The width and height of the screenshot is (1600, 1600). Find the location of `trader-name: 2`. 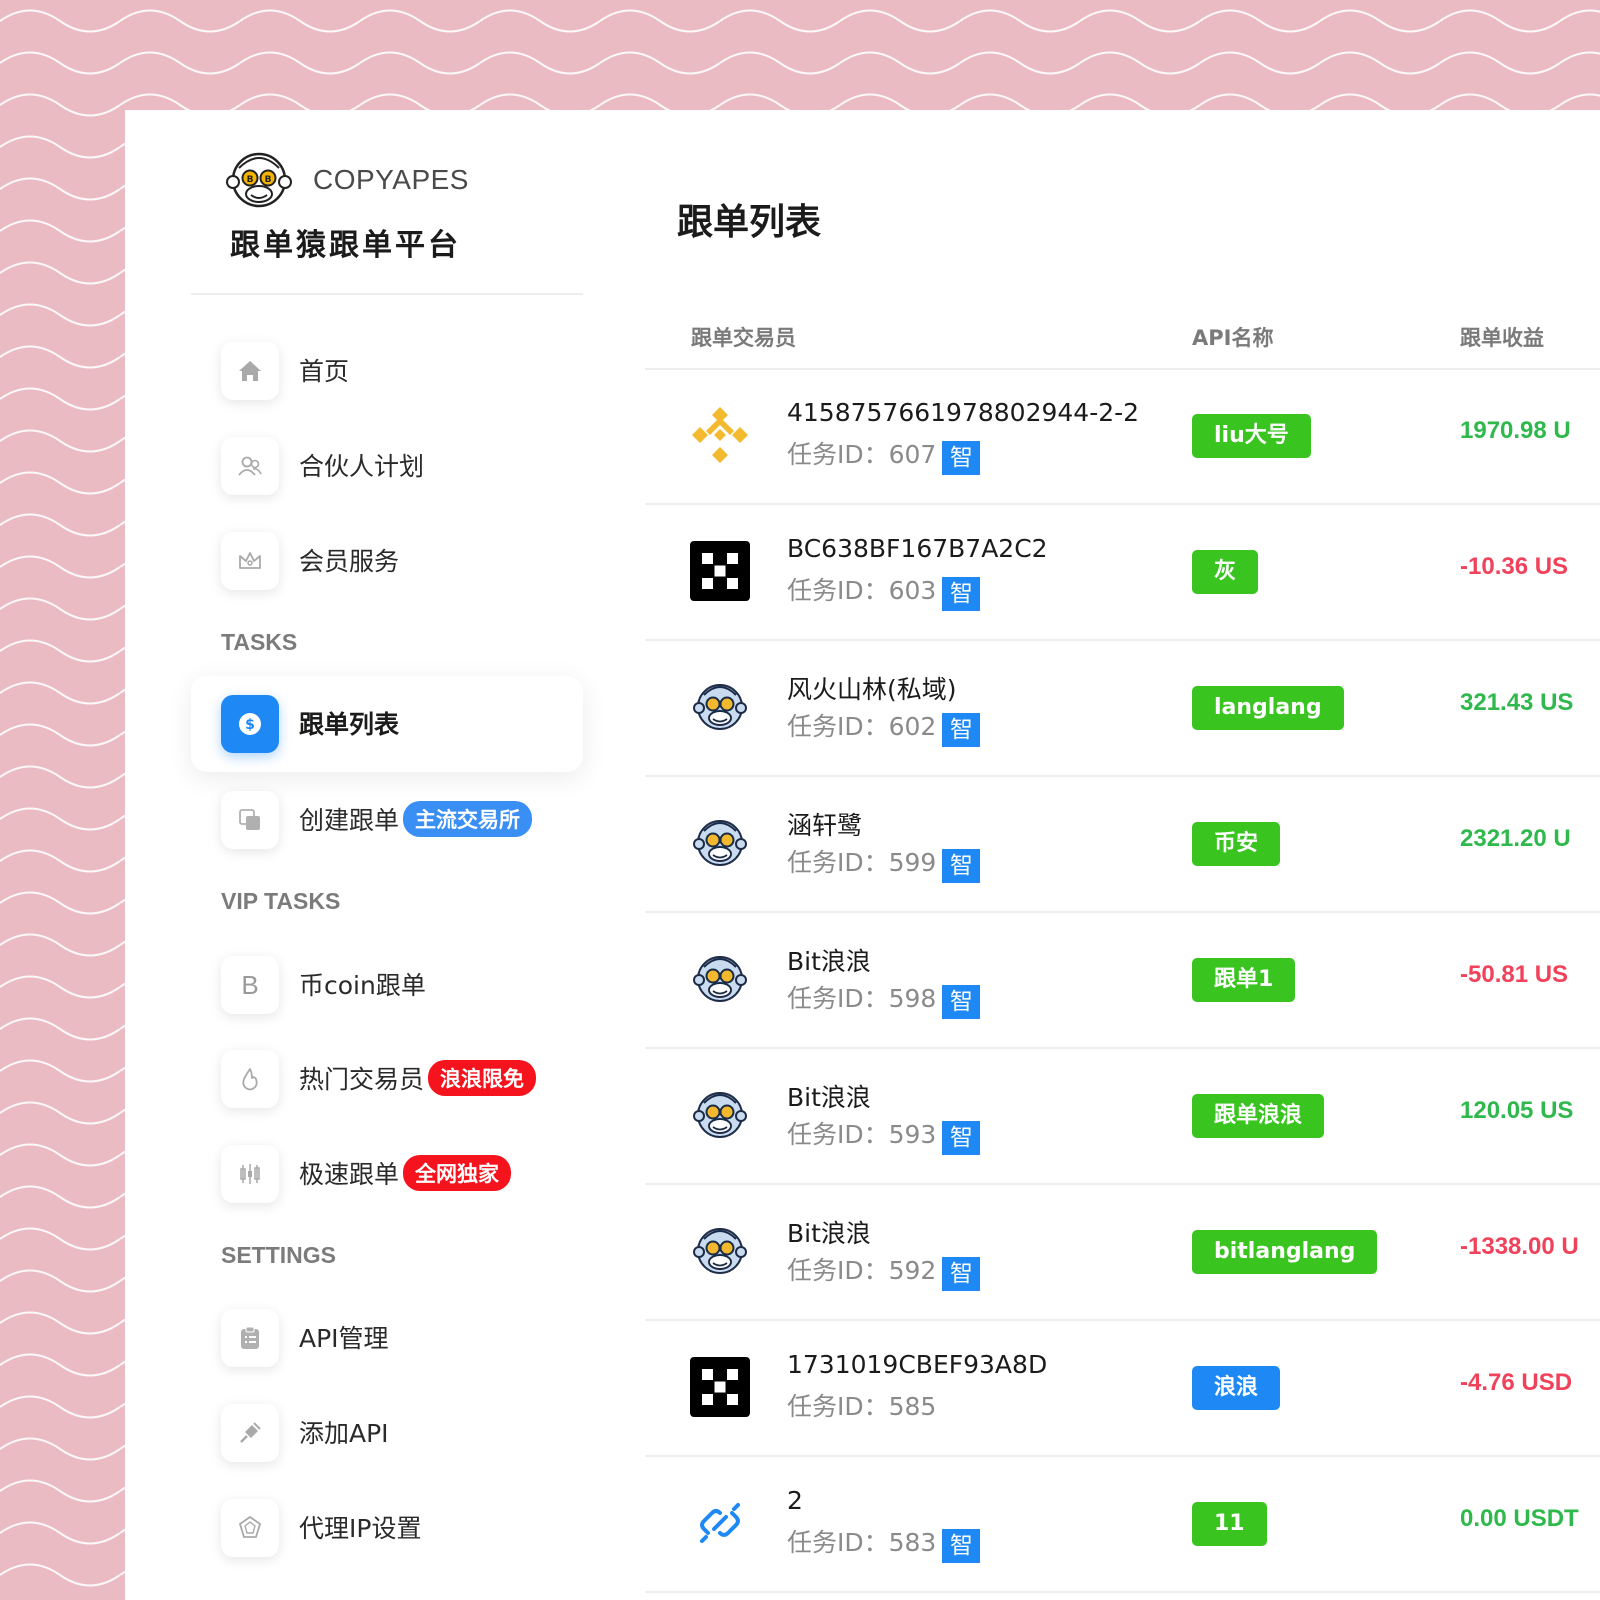

trader-name: 2 is located at coordinates (795, 1500).